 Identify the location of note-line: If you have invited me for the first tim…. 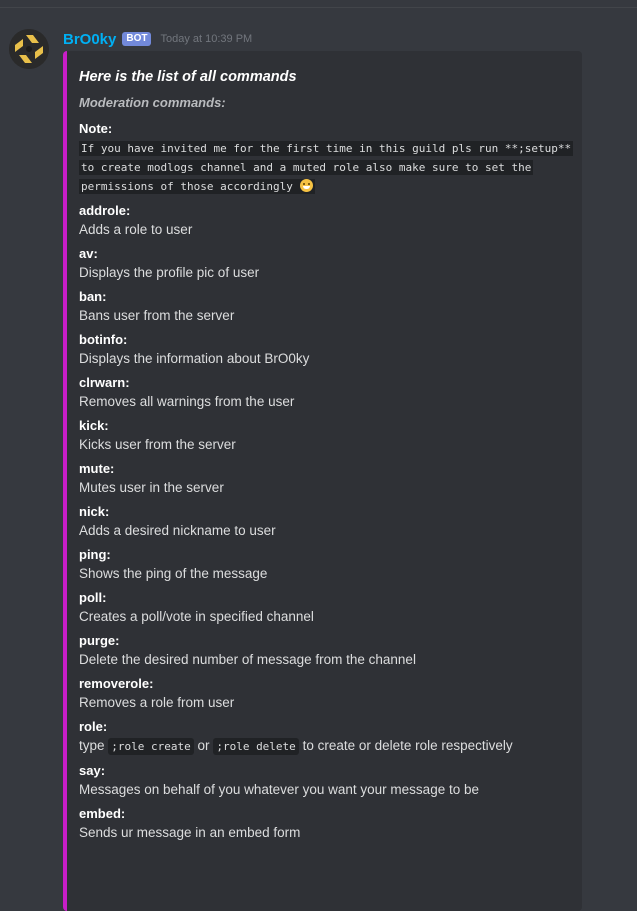
(326, 148).